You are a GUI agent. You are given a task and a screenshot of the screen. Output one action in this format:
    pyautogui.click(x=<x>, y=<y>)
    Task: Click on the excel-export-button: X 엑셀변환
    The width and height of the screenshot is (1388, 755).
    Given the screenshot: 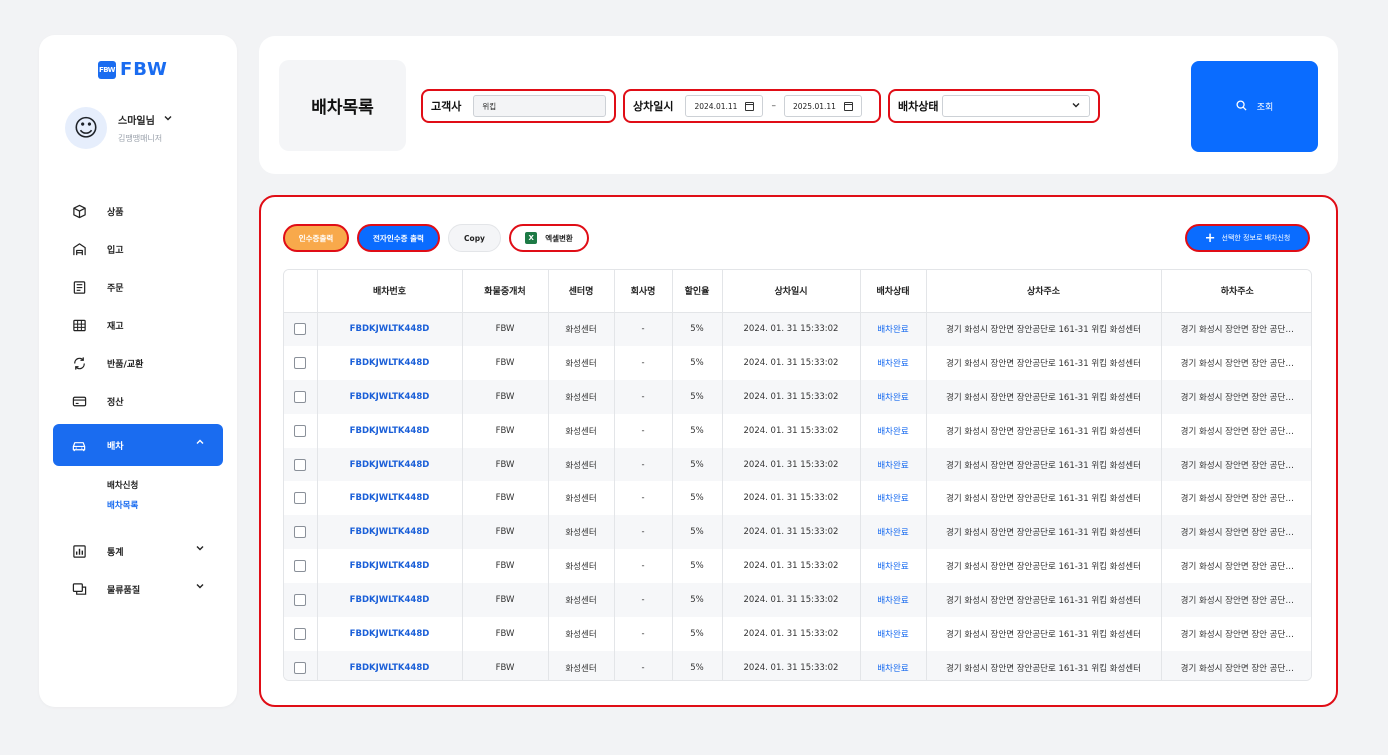 What is the action you would take?
    pyautogui.click(x=549, y=238)
    